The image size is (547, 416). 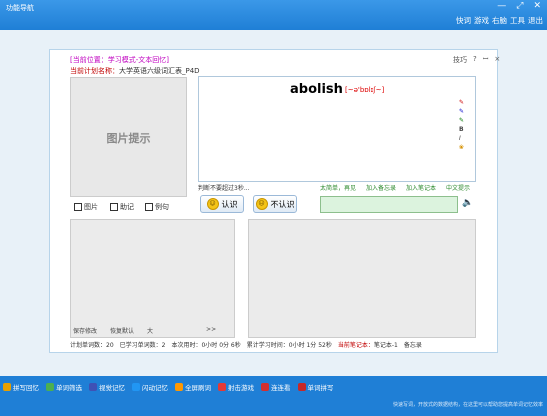 What do you see at coordinates (241, 388) in the screenshot?
I see `bottom-nav-label: 射击游戏` at bounding box center [241, 388].